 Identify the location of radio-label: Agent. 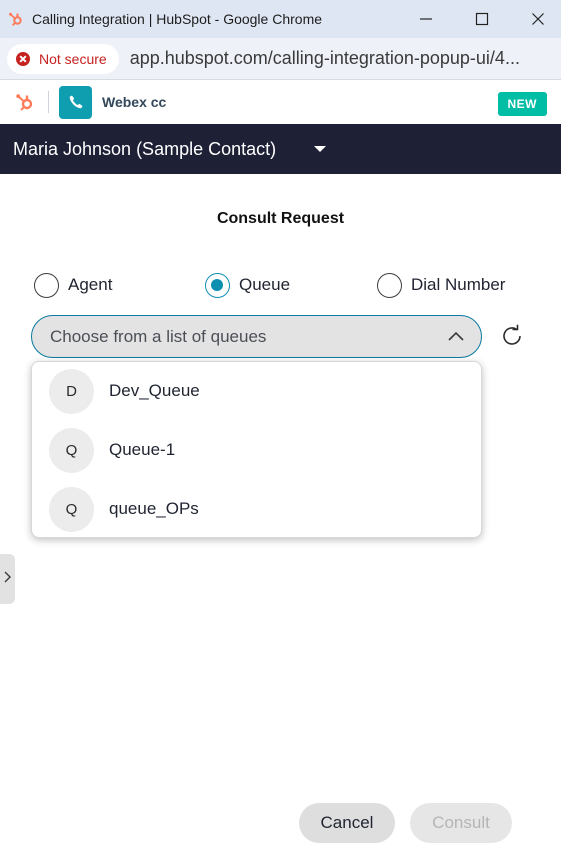
(90, 284).